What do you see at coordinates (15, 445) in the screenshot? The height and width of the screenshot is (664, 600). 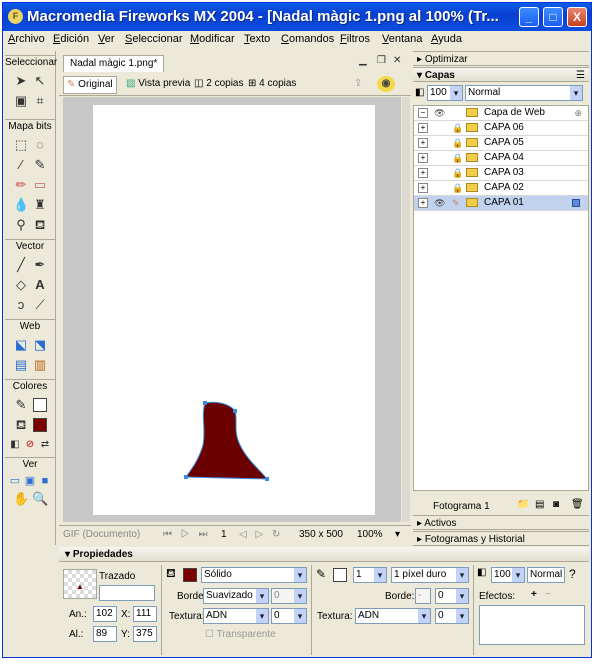 I see `default-colors-icon: ◧` at bounding box center [15, 445].